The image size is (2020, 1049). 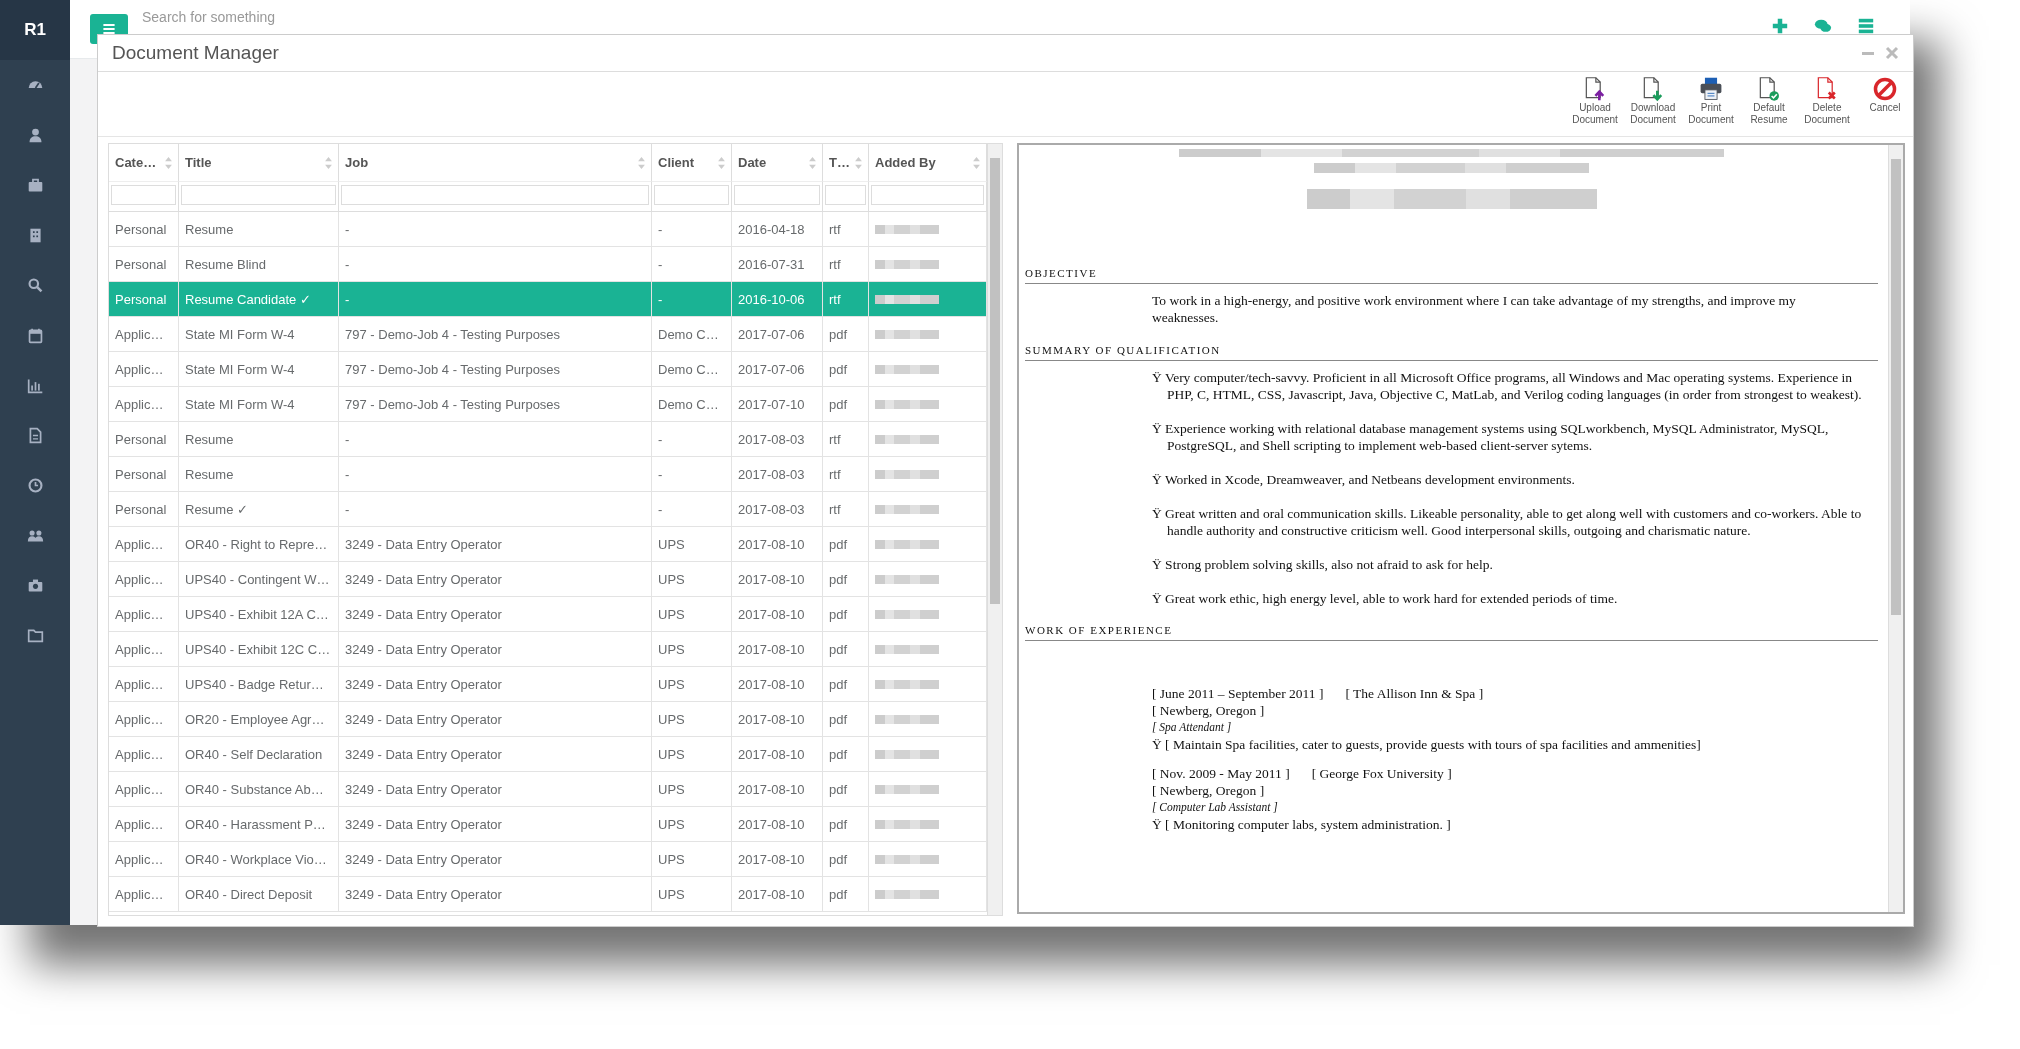 What do you see at coordinates (1892, 53) in the screenshot?
I see `close-icon` at bounding box center [1892, 53].